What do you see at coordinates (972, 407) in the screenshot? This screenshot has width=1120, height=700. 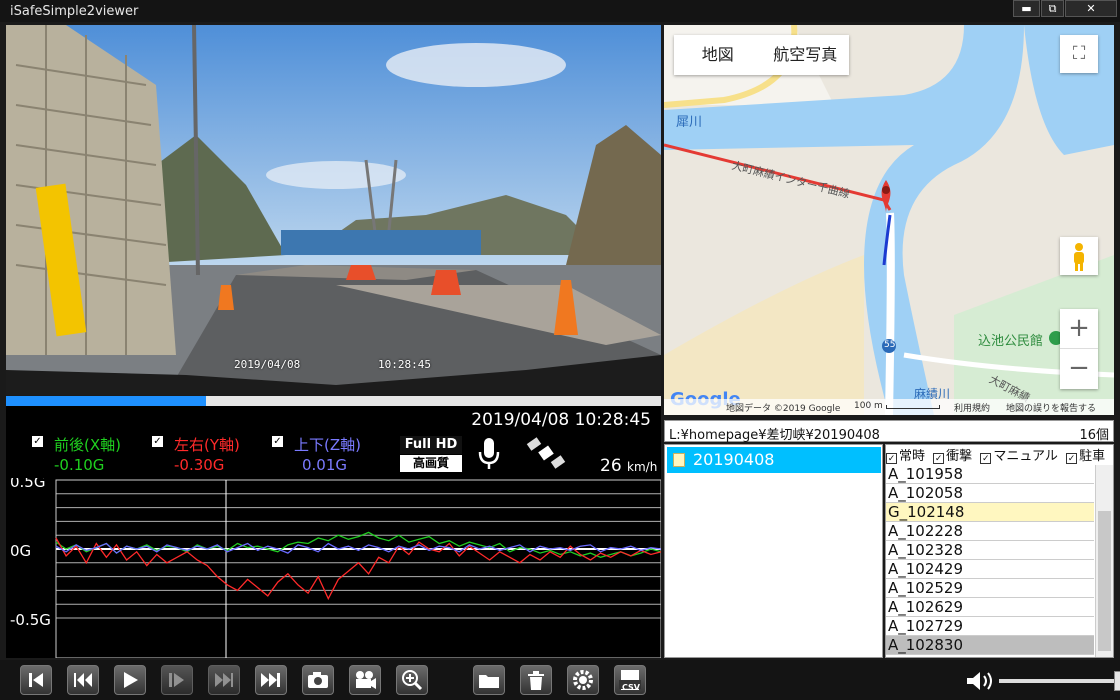 I see `map-terms-link: 利用規約` at bounding box center [972, 407].